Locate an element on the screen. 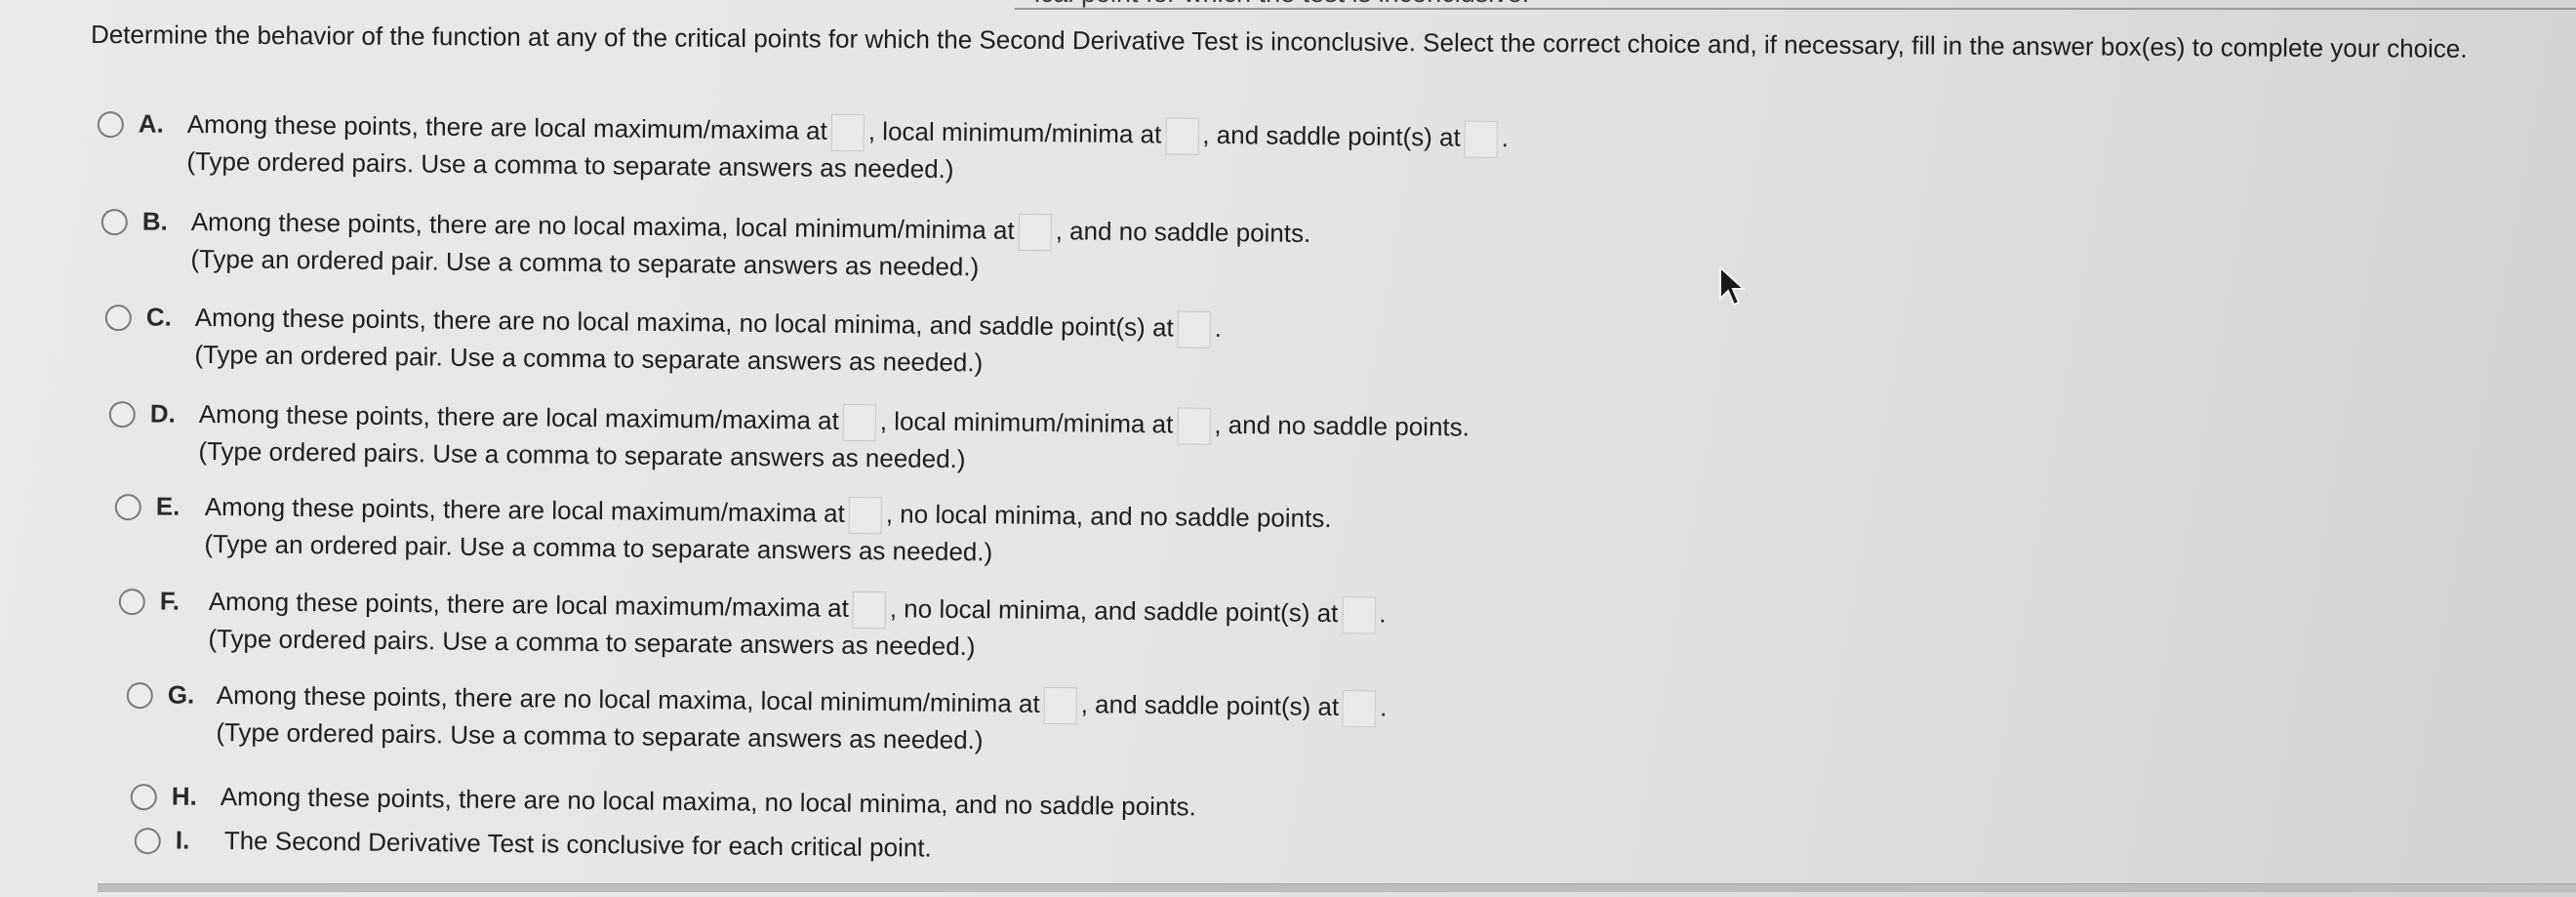 This screenshot has height=897, width=2576. choice-letter: I. is located at coordinates (182, 840).